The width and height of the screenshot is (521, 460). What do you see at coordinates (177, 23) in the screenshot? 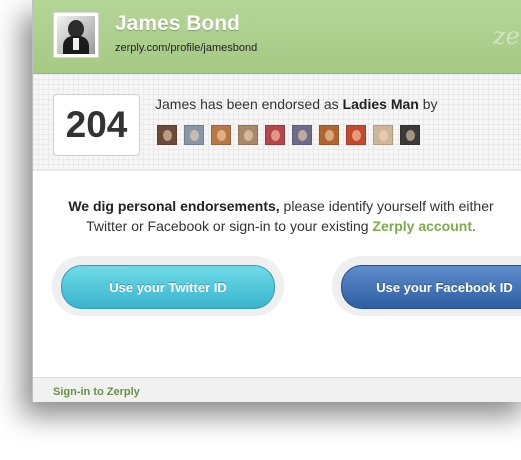
I see `profile-name: James Bond` at bounding box center [177, 23].